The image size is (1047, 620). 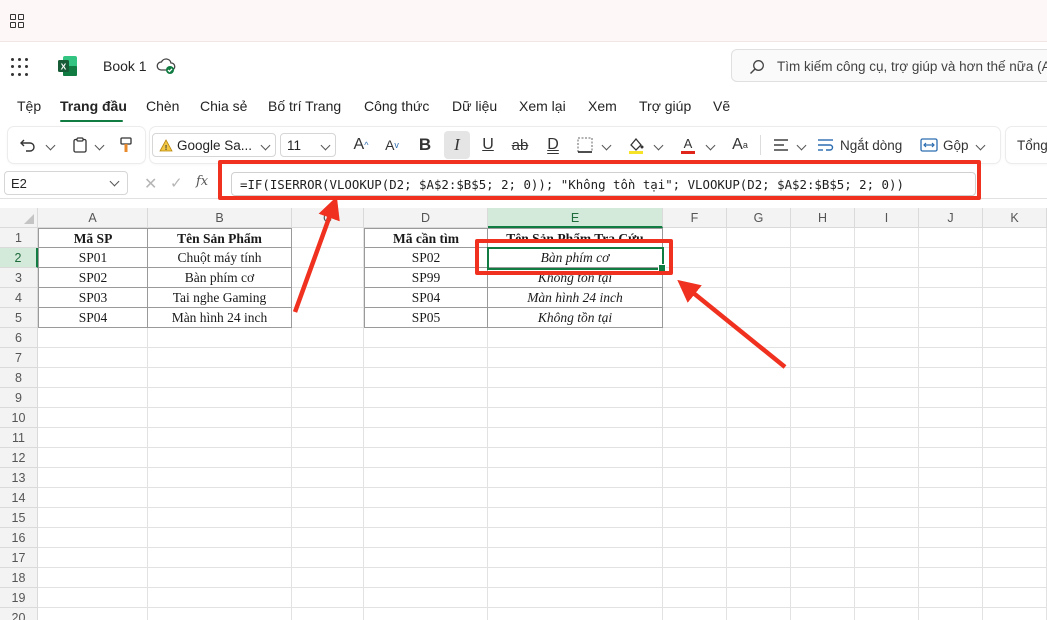 I want to click on app-launcher-icon, so click(x=20, y=67).